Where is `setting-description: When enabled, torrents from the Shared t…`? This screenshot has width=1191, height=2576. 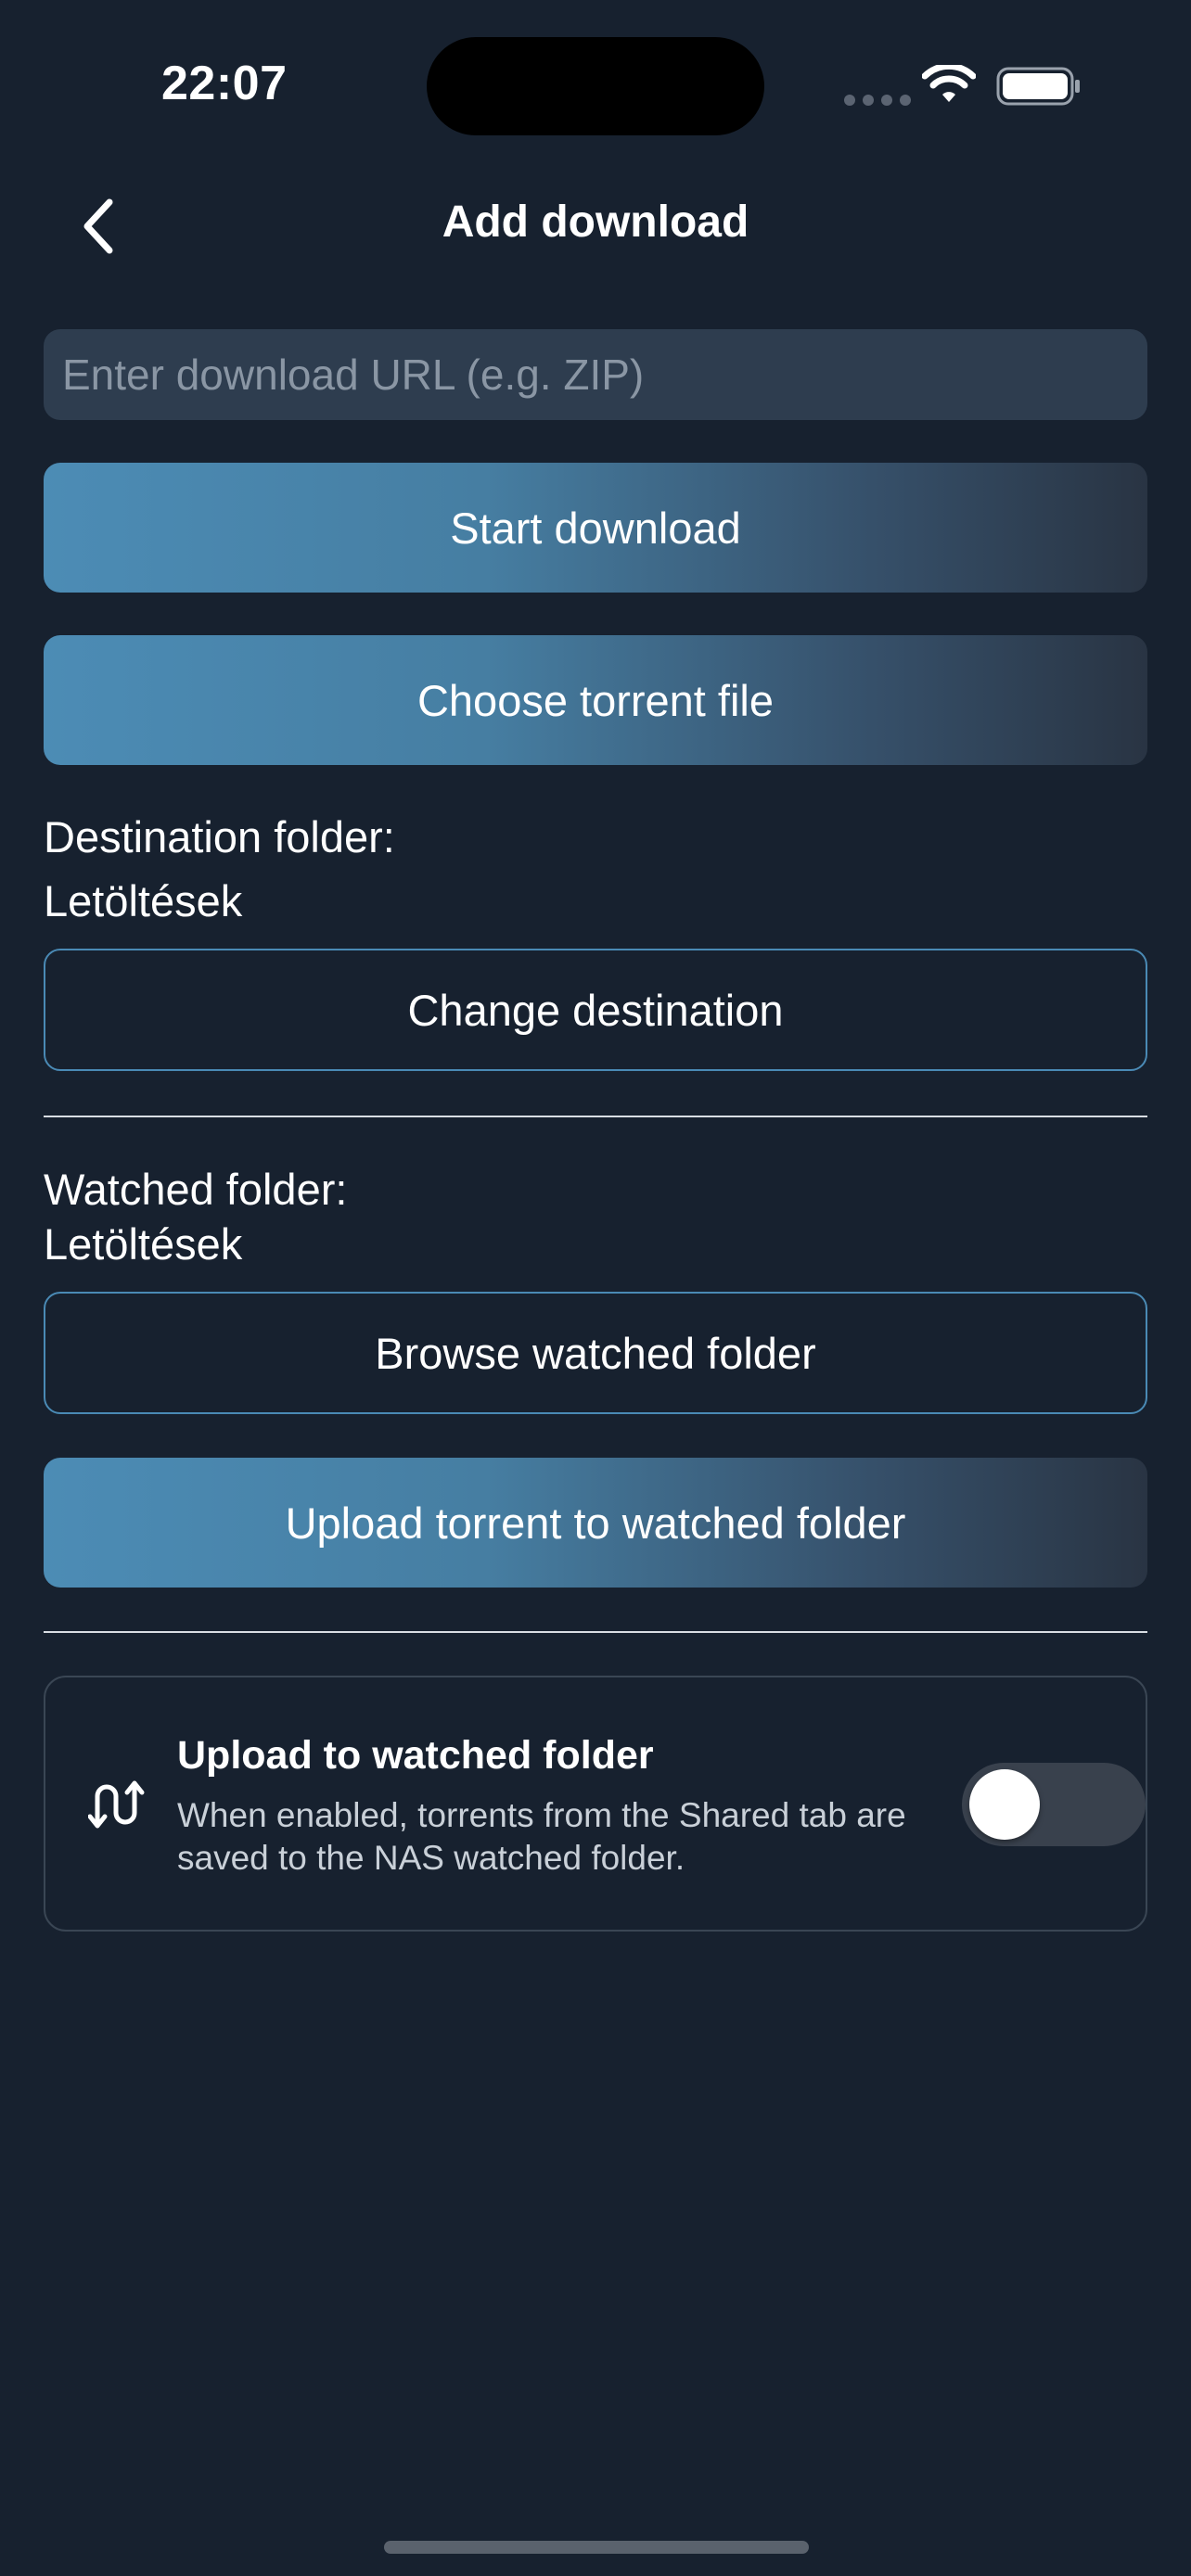
setting-description: When enabled, torrents from the Shared t… is located at coordinates (541, 1836).